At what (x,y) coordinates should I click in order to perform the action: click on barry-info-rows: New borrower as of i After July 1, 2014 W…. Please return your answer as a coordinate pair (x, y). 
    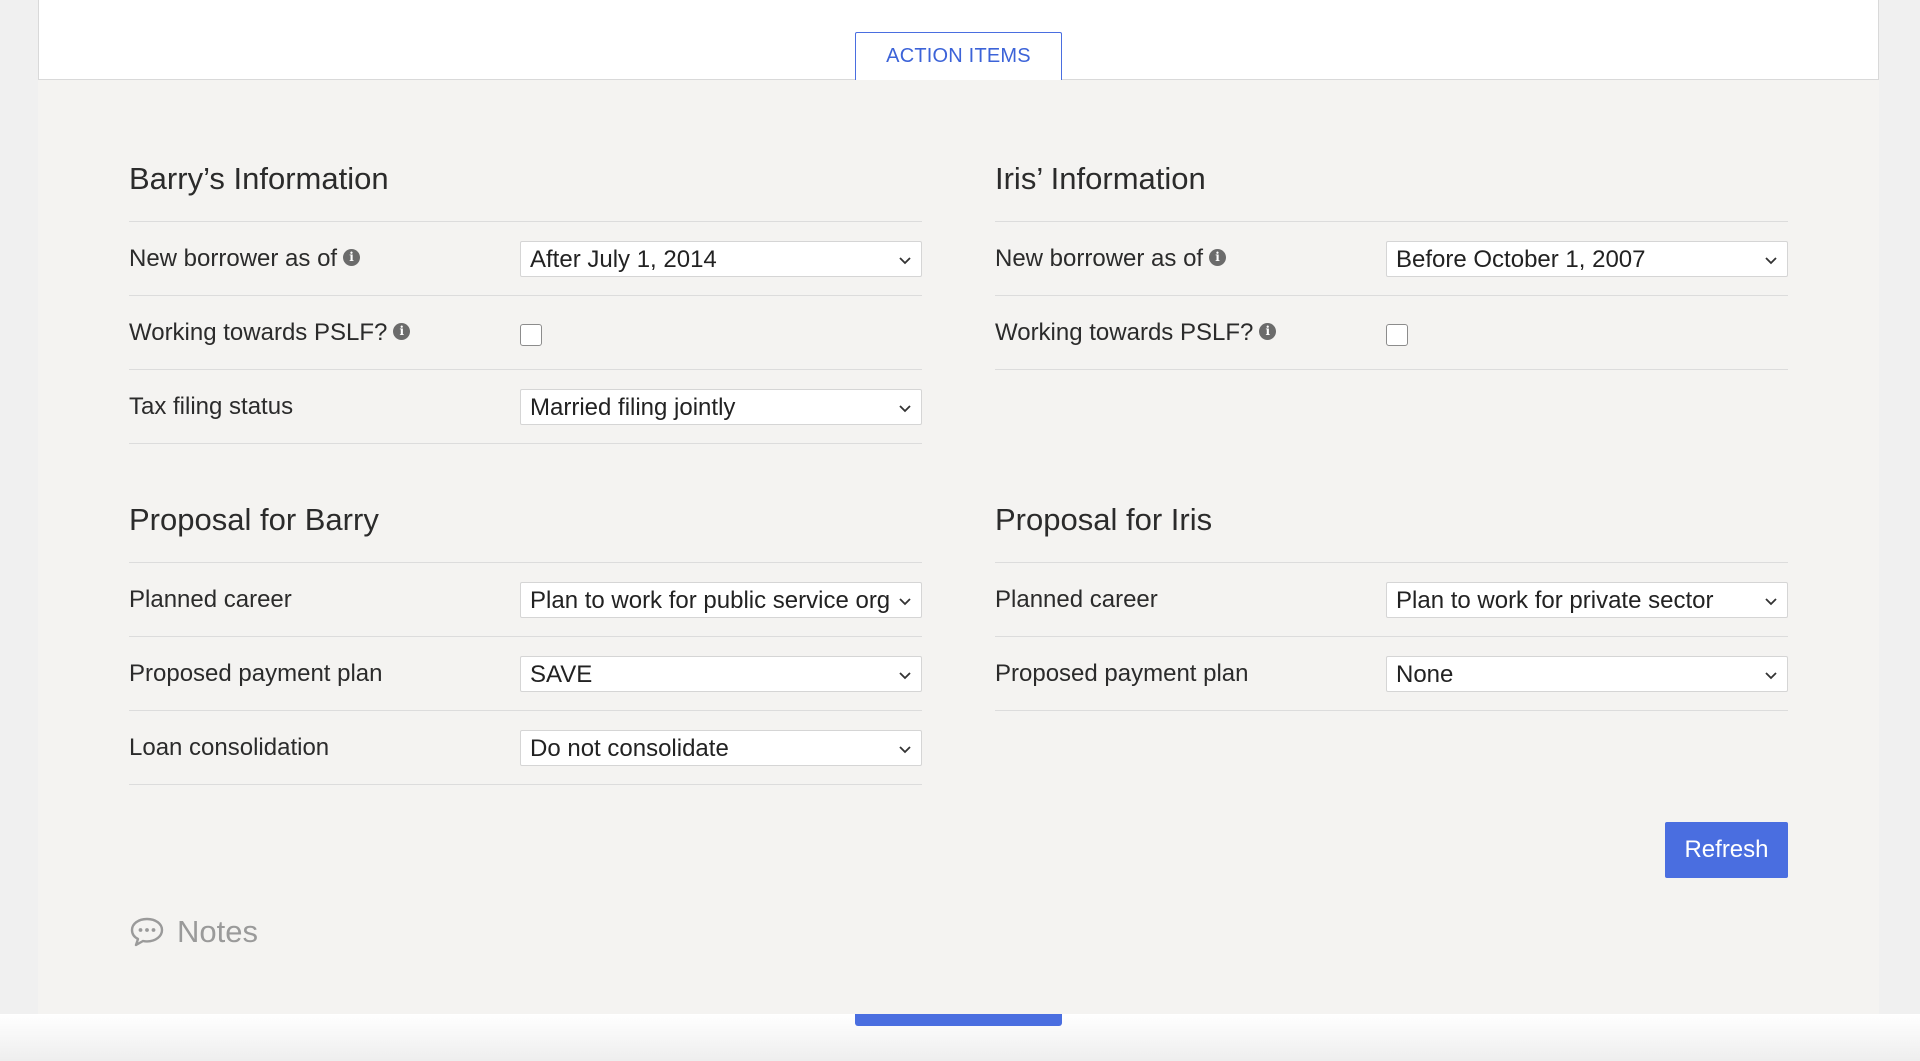
    Looking at the image, I should click on (525, 332).